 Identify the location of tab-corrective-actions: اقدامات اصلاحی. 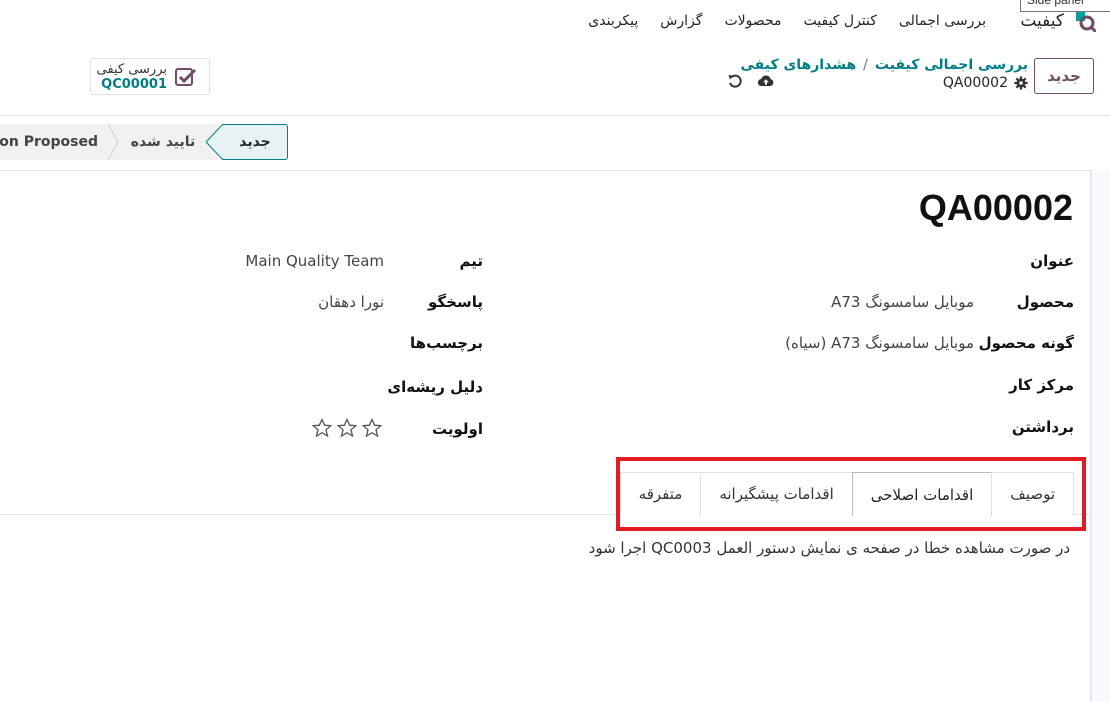
(922, 494).